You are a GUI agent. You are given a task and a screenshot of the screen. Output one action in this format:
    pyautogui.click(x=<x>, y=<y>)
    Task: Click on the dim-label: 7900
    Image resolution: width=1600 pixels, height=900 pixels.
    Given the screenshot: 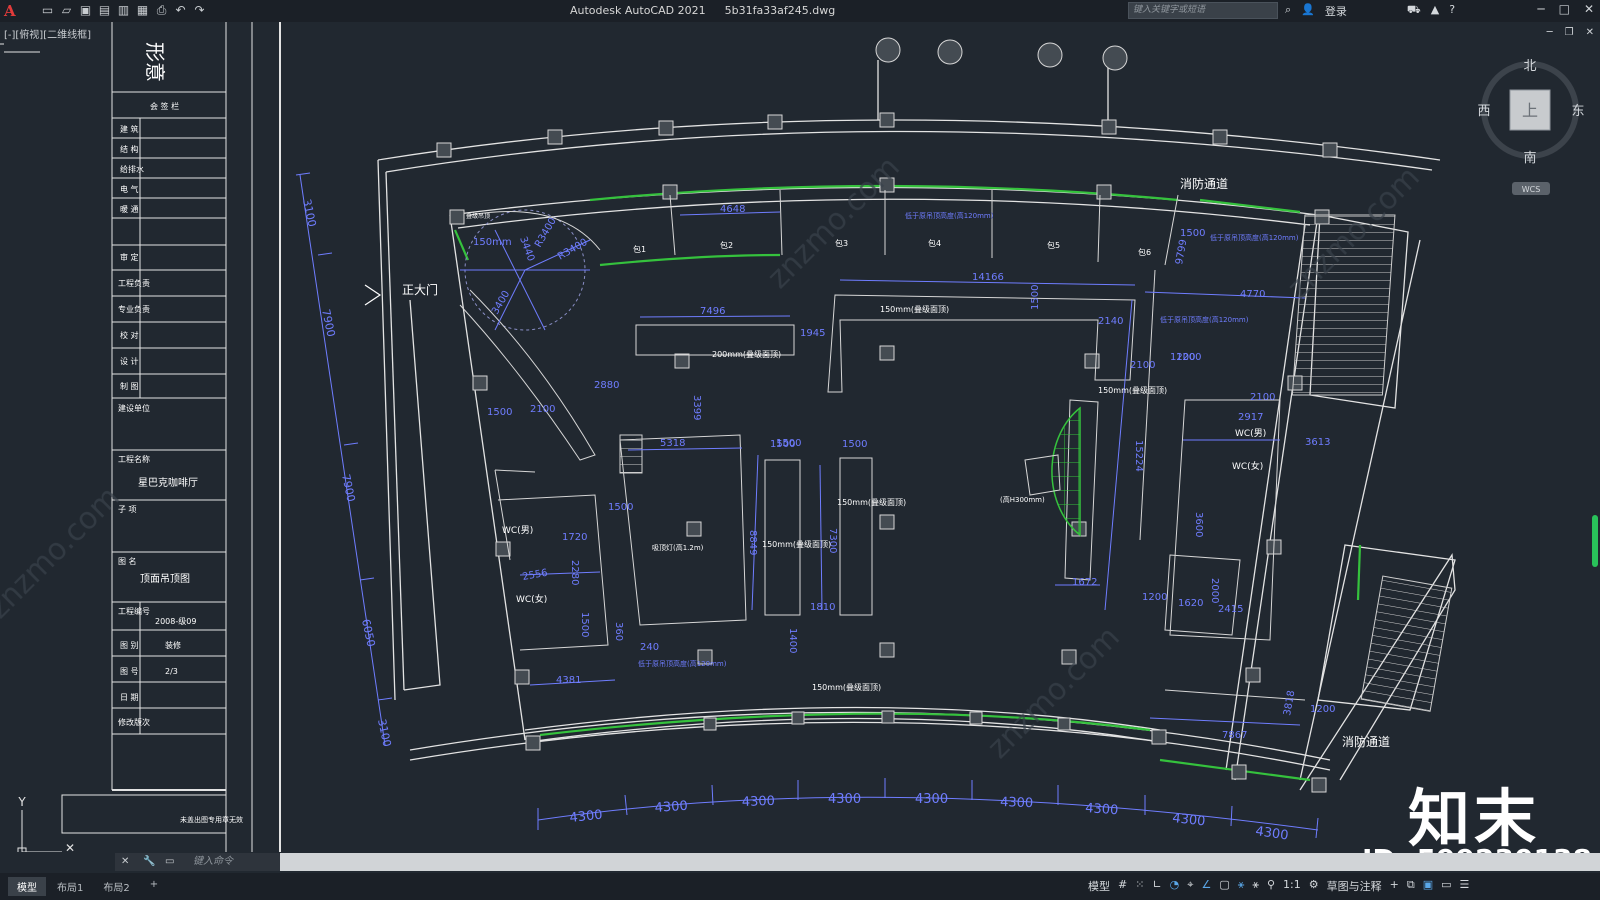 What is the action you would take?
    pyautogui.click(x=348, y=488)
    